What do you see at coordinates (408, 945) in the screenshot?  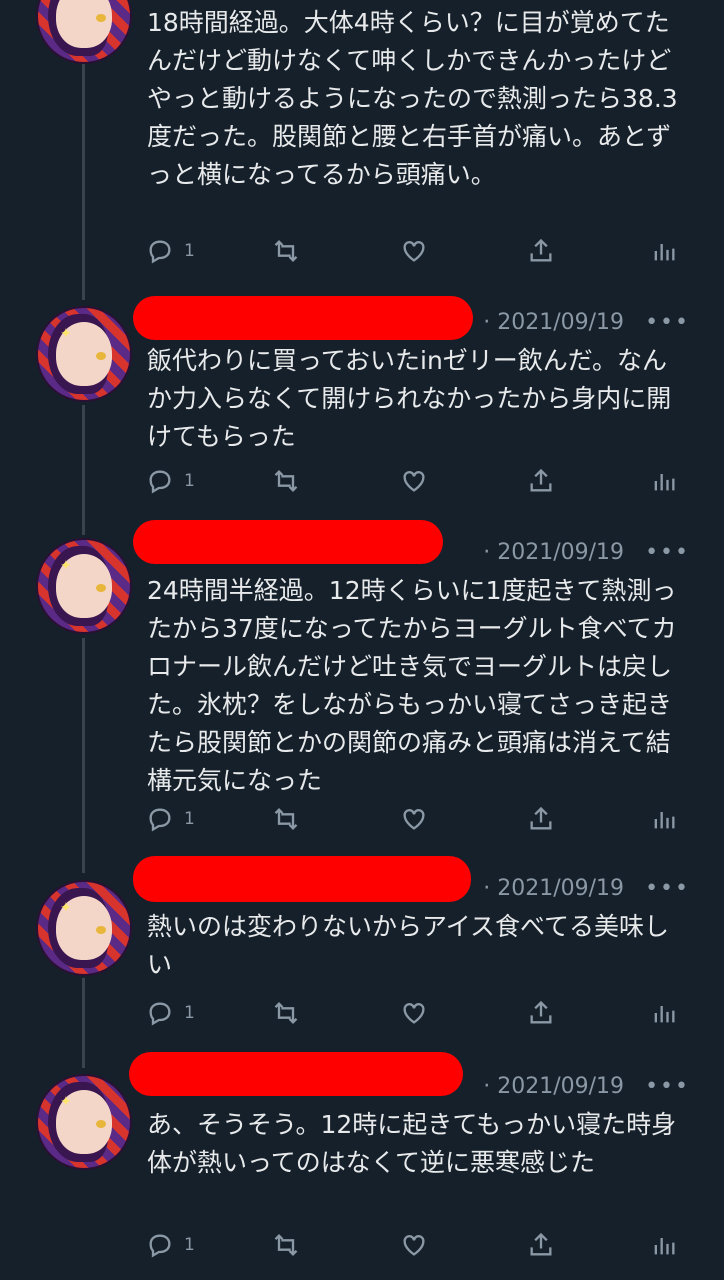 I see `tweet-text: 熱いのは変わりないからアイス食べてる美味しい` at bounding box center [408, 945].